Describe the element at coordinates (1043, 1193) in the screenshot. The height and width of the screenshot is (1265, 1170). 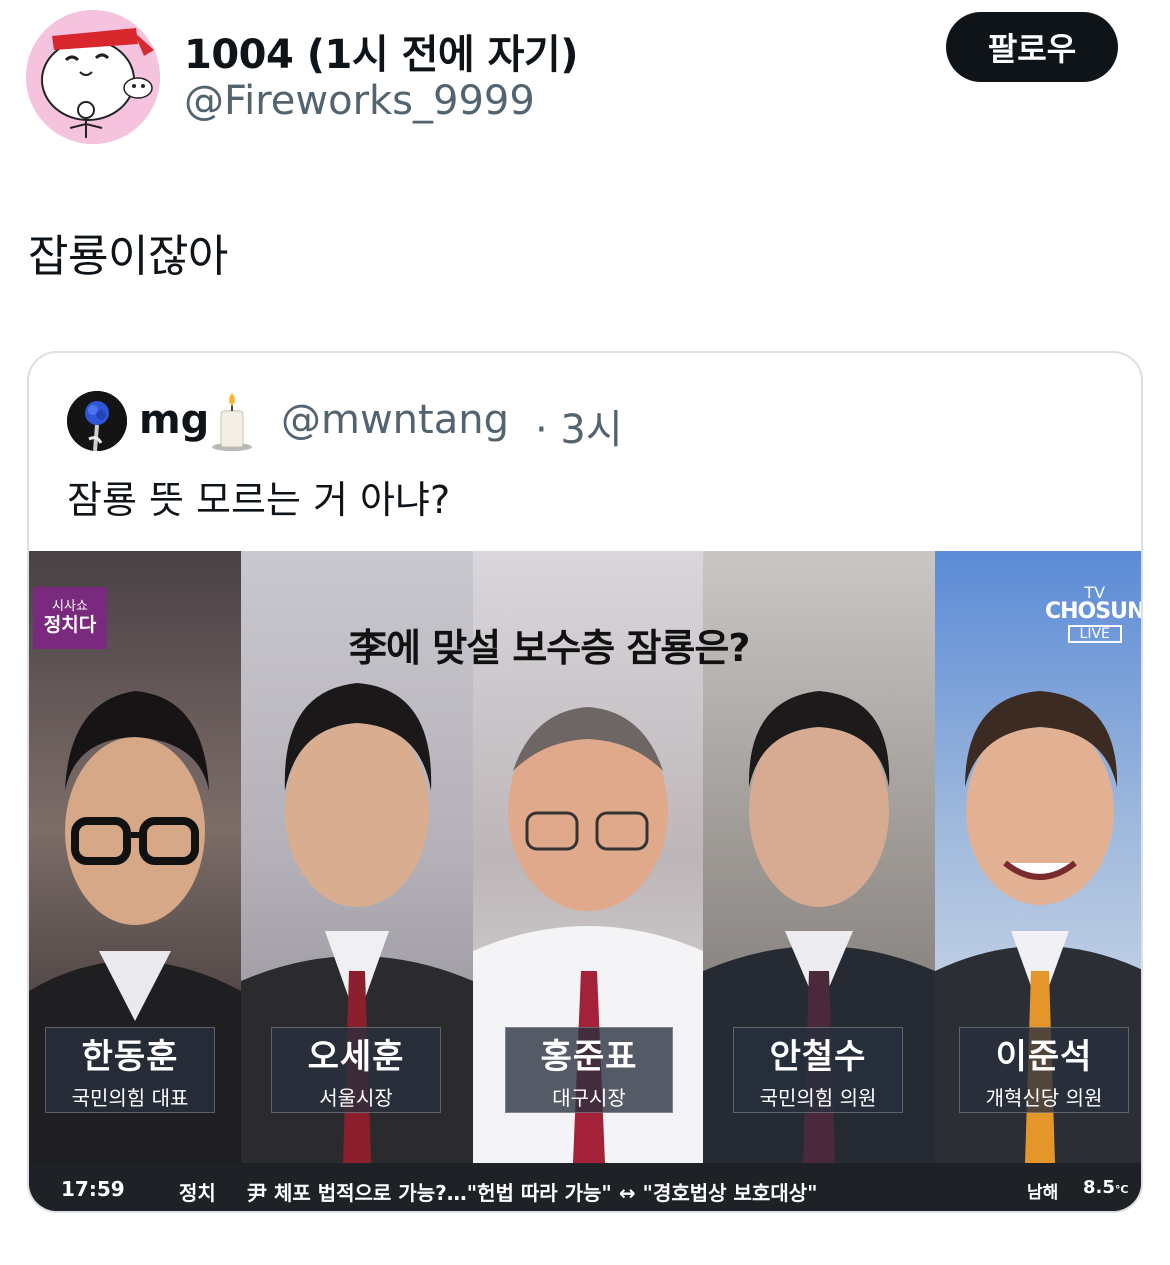
I see `weather-region: 남해` at that location.